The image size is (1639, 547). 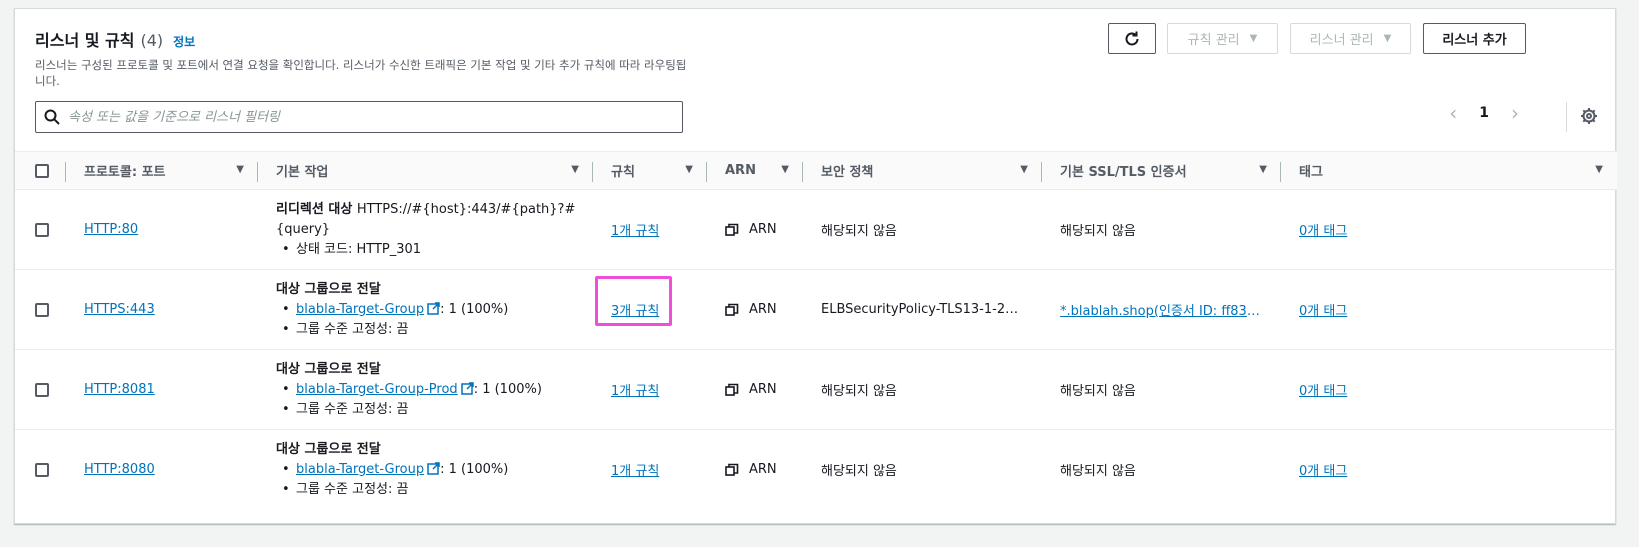 What do you see at coordinates (1589, 116) in the screenshot?
I see `gear-icon` at bounding box center [1589, 116].